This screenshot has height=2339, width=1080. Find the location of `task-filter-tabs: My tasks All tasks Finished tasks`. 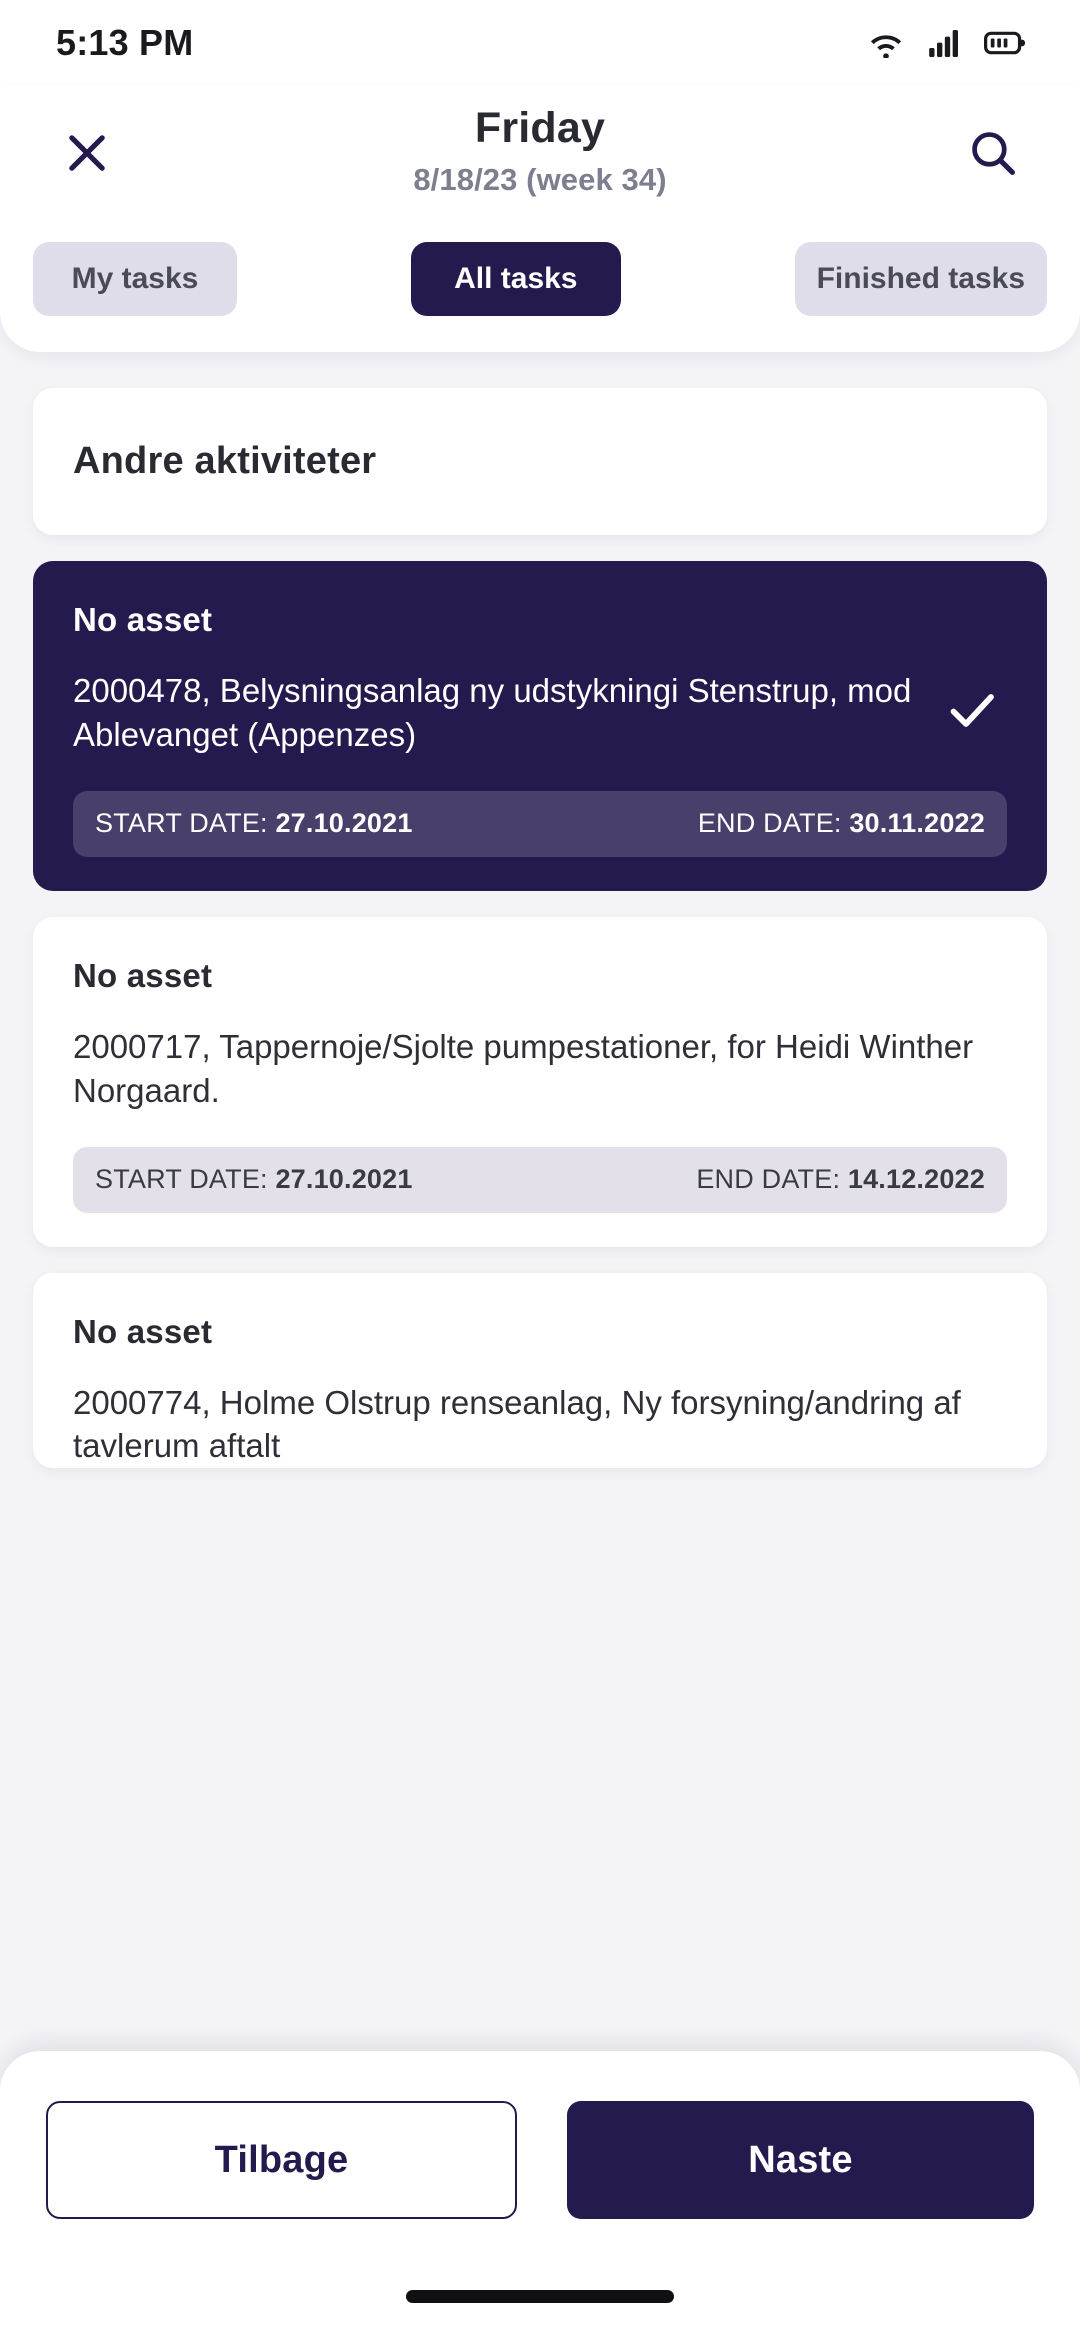

task-filter-tabs: My tasks All tasks Finished tasks is located at coordinates (540, 261).